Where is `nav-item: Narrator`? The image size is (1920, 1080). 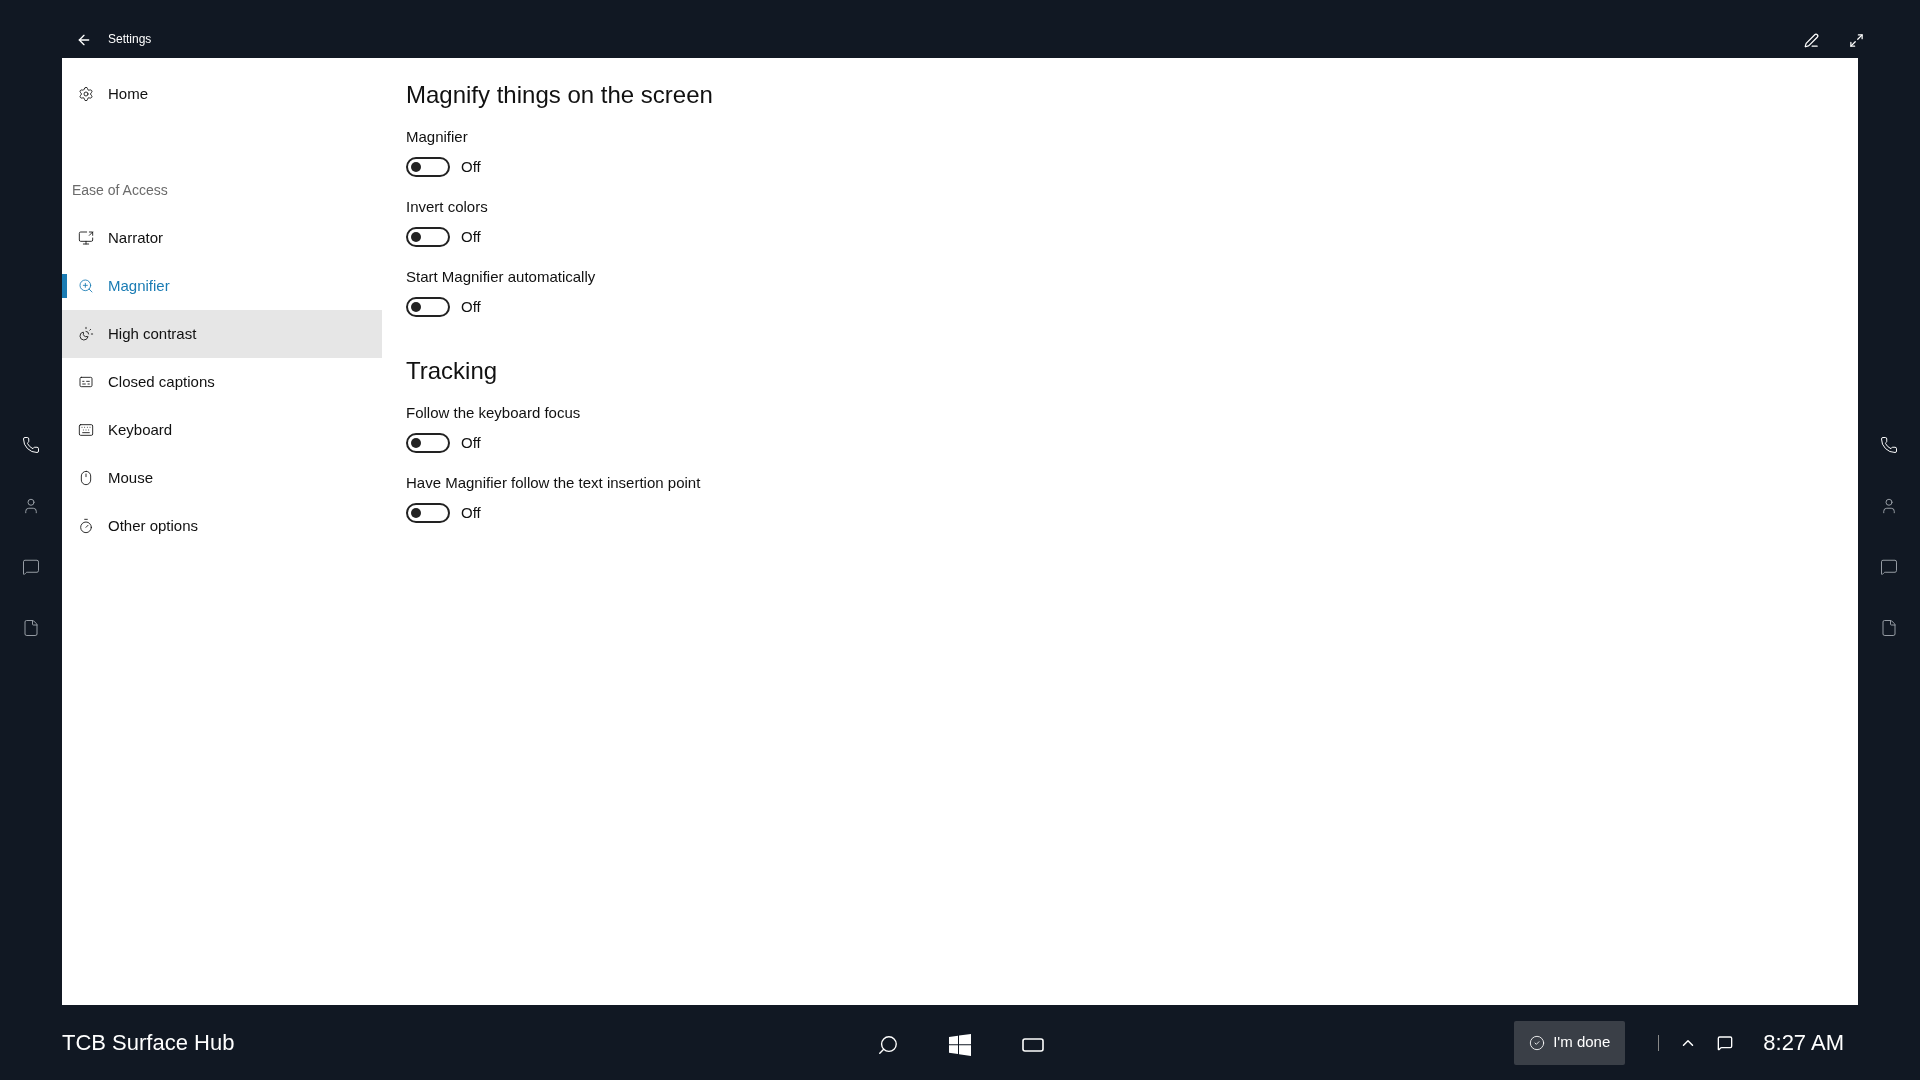 nav-item: Narrator is located at coordinates (222, 238).